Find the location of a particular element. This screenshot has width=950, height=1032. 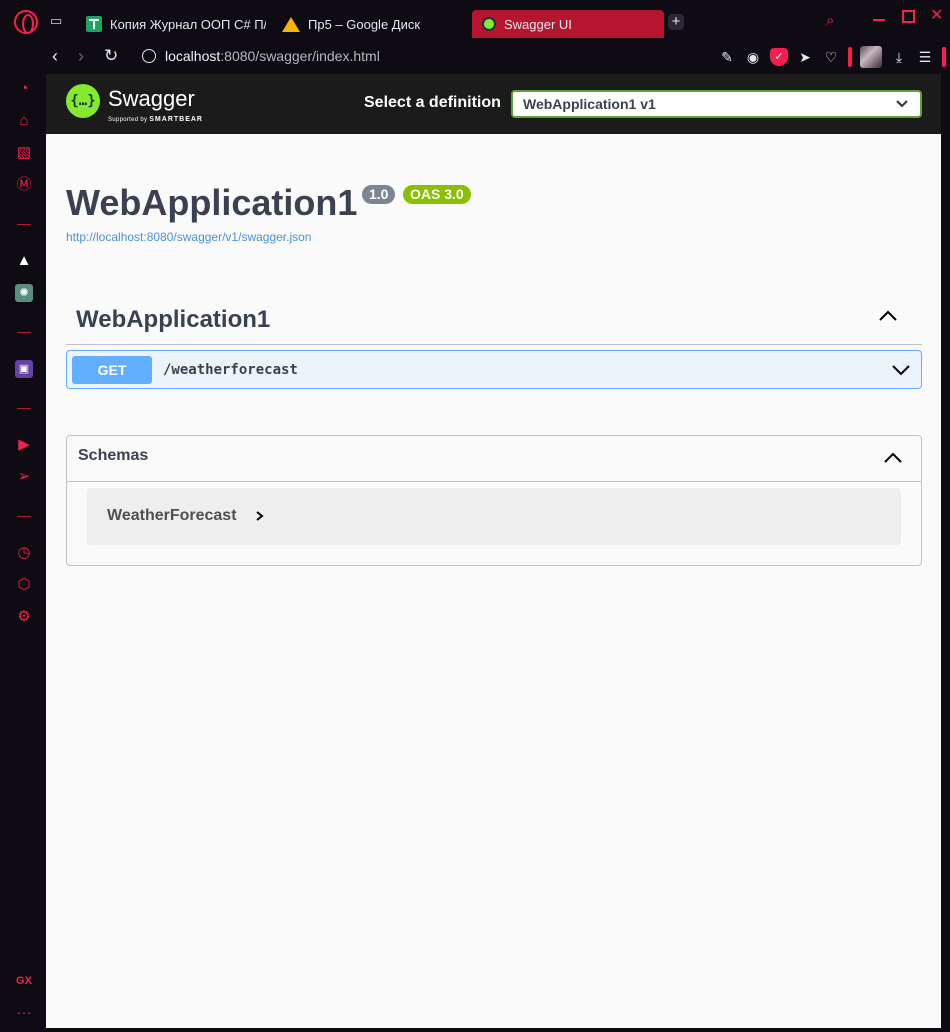

smartbear-text: SMARTBEAR is located at coordinates (176, 119).